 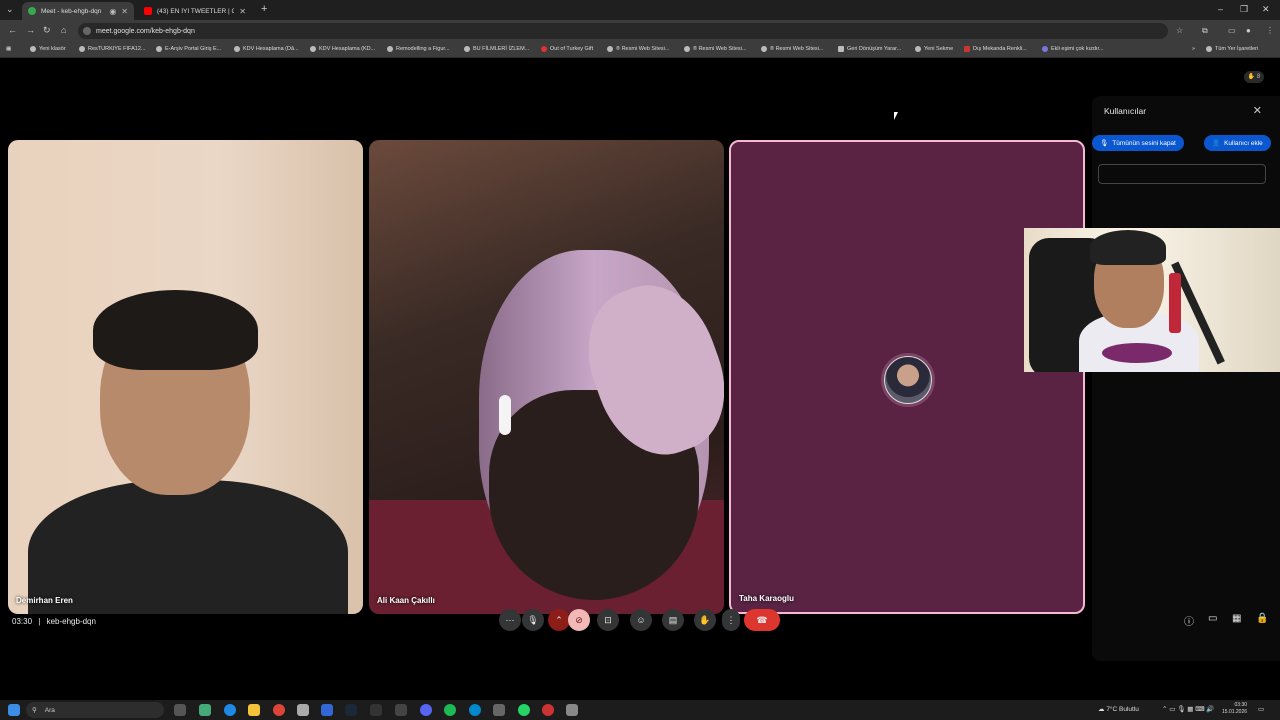 I want to click on settings-icon, so click(x=499, y=710).